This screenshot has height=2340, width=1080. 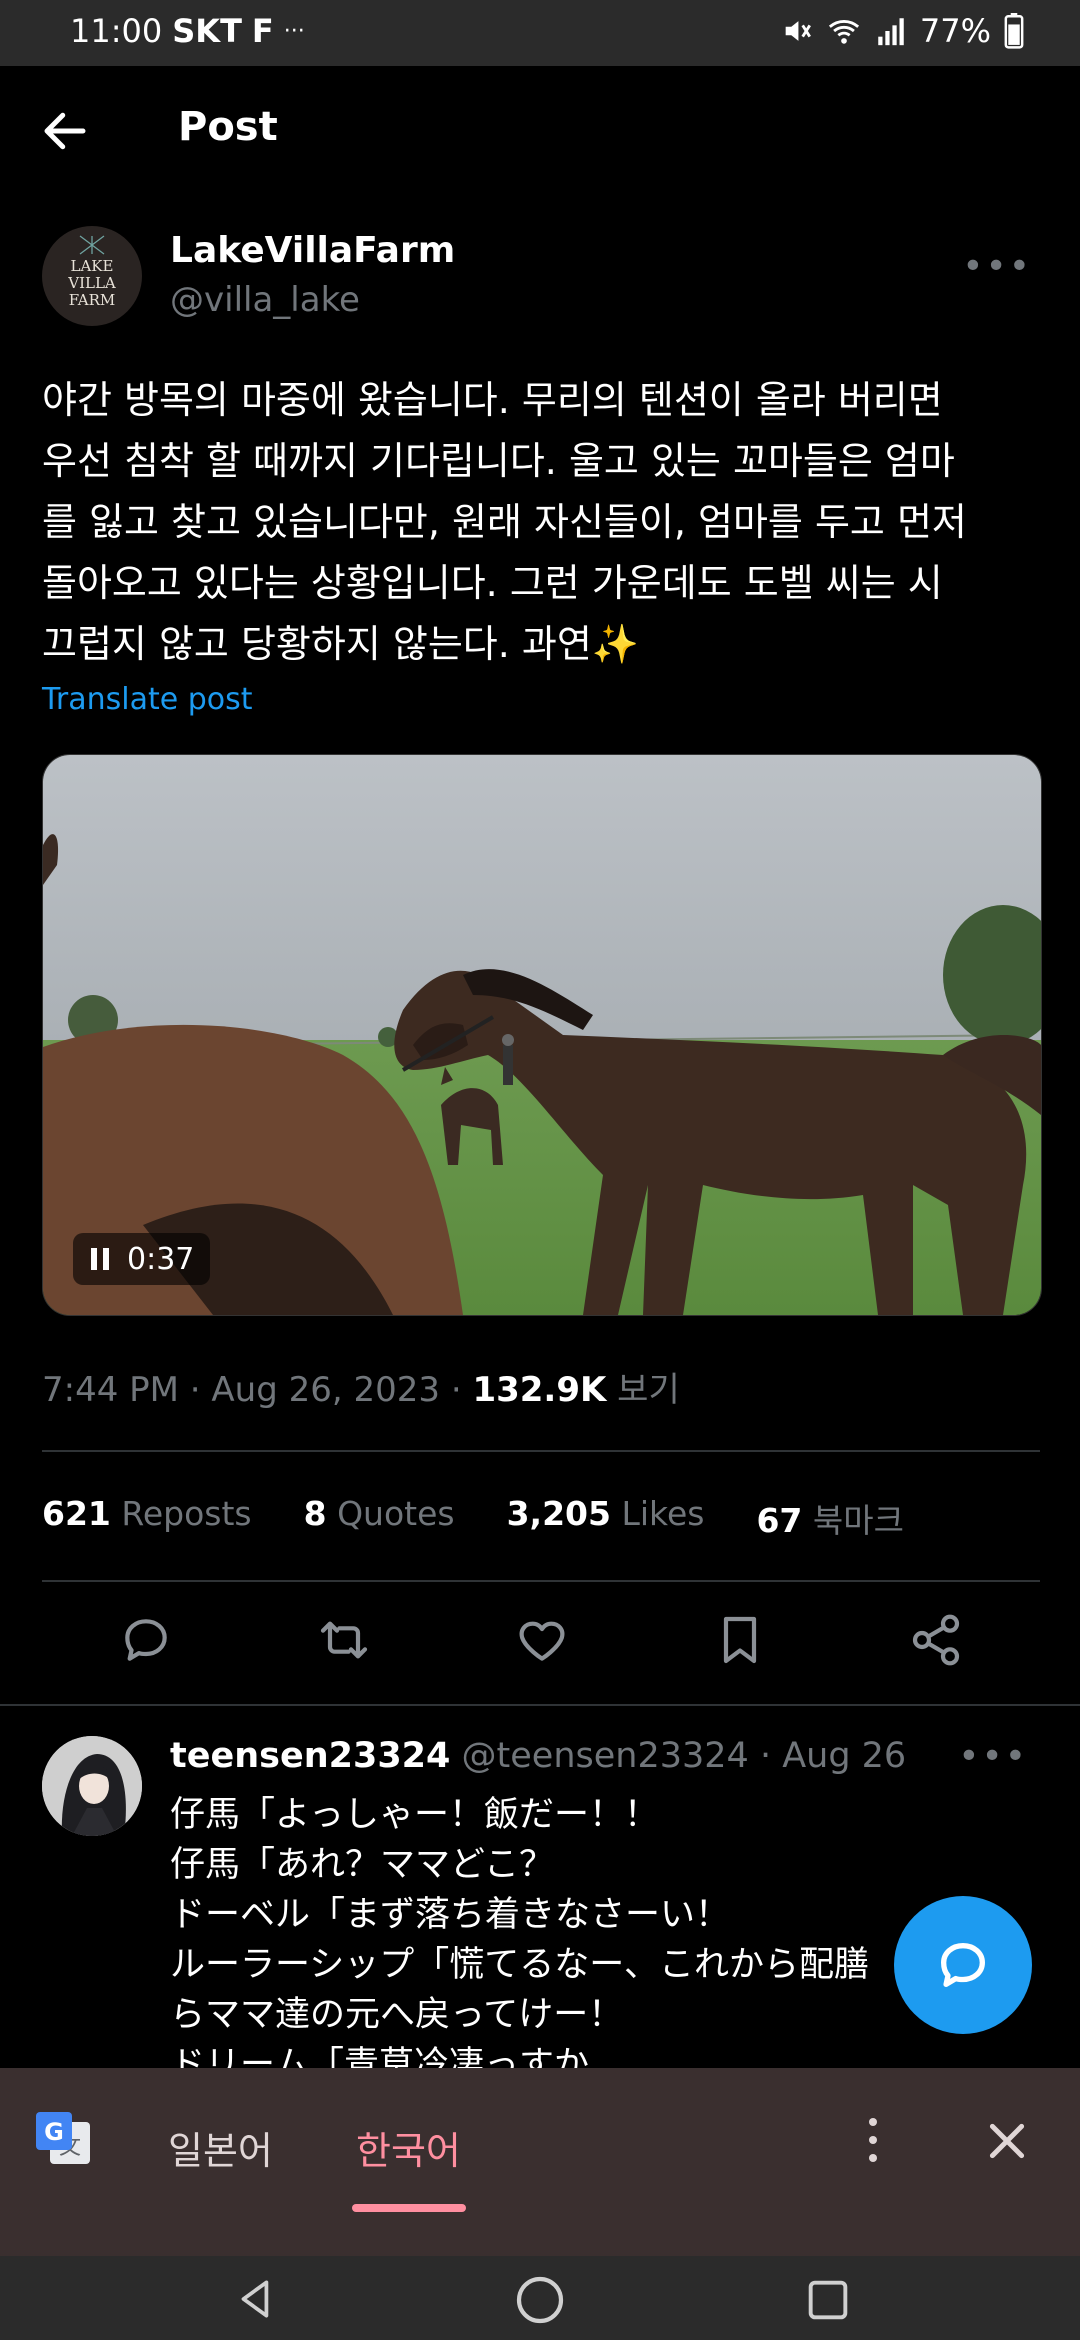 I want to click on active-tab-indicator, so click(x=409, y=2208).